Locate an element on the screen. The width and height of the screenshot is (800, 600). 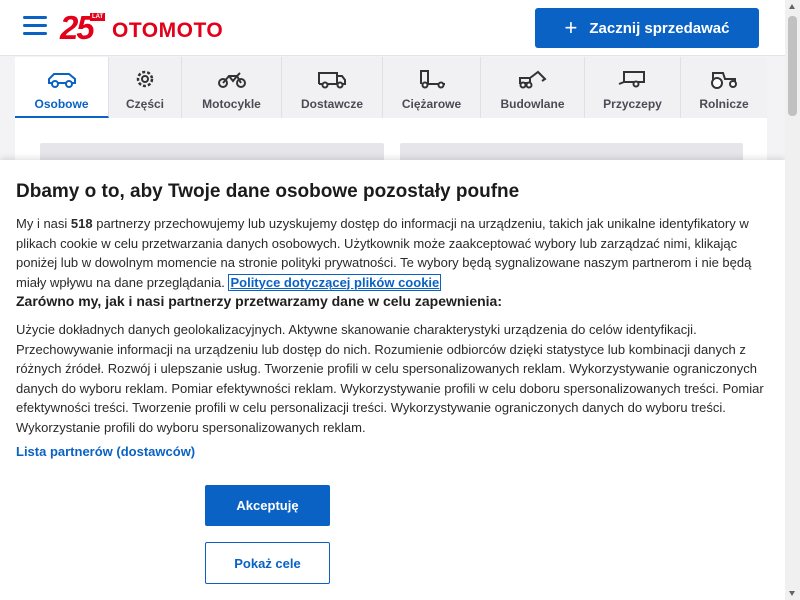
page-scrollbar is located at coordinates (792, 300).